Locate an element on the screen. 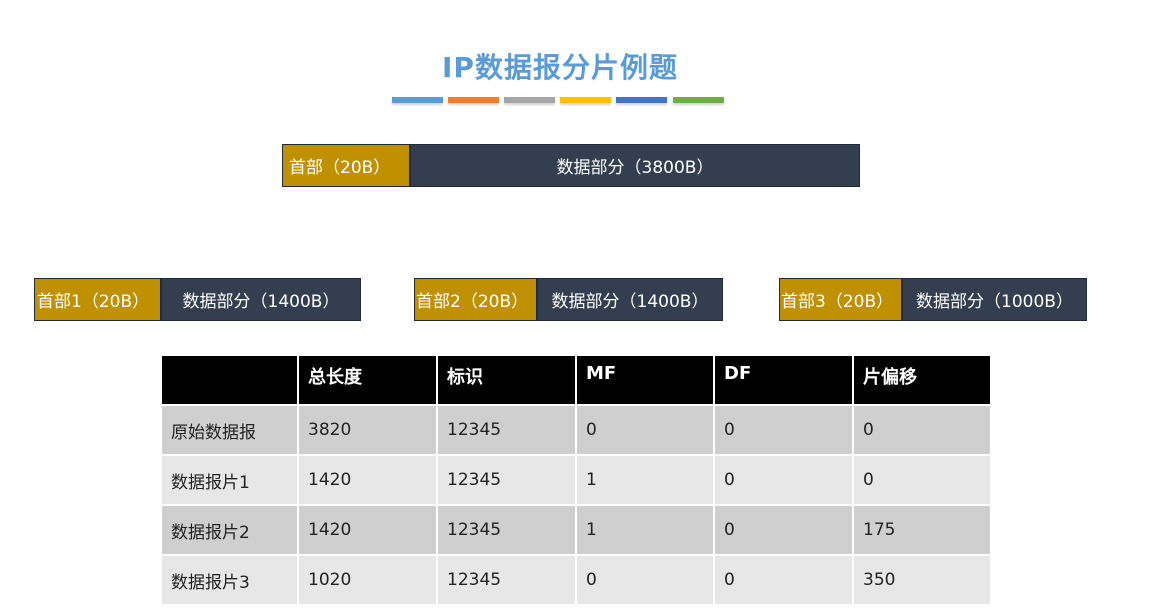 The image size is (1166, 612). table-row: 数据报片2 1420 12345 1 0 175 is located at coordinates (577, 531).